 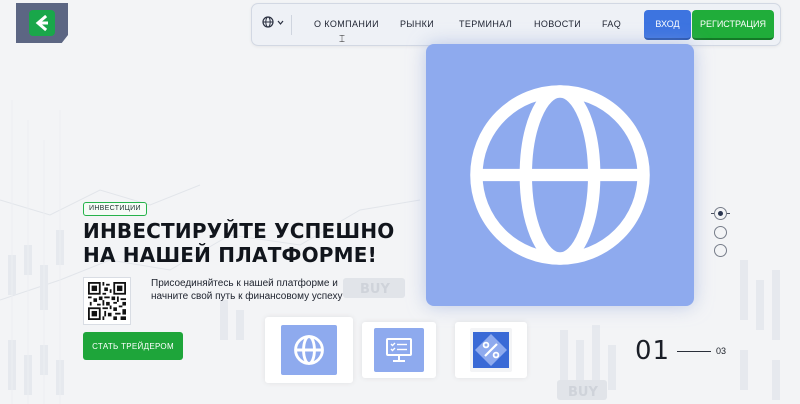 I want to click on become-trader-button: СТАТЬ ТРЕЙДЕРОМ, so click(x=133, y=346).